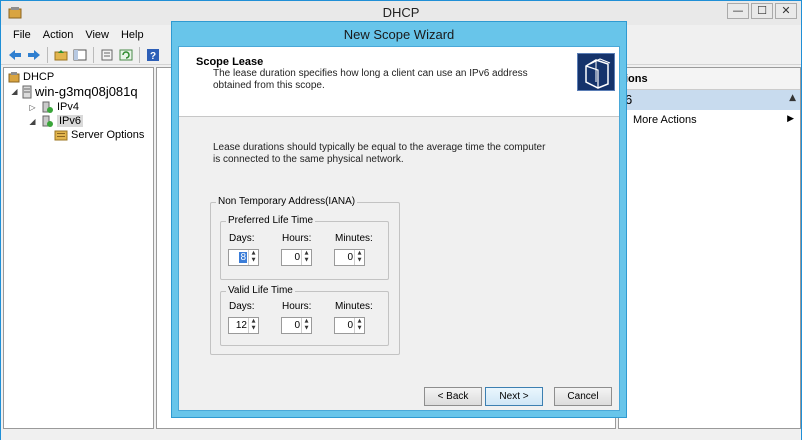 Image resolution: width=802 pixels, height=440 pixels. What do you see at coordinates (47, 107) in the screenshot?
I see `ipv4-icon` at bounding box center [47, 107].